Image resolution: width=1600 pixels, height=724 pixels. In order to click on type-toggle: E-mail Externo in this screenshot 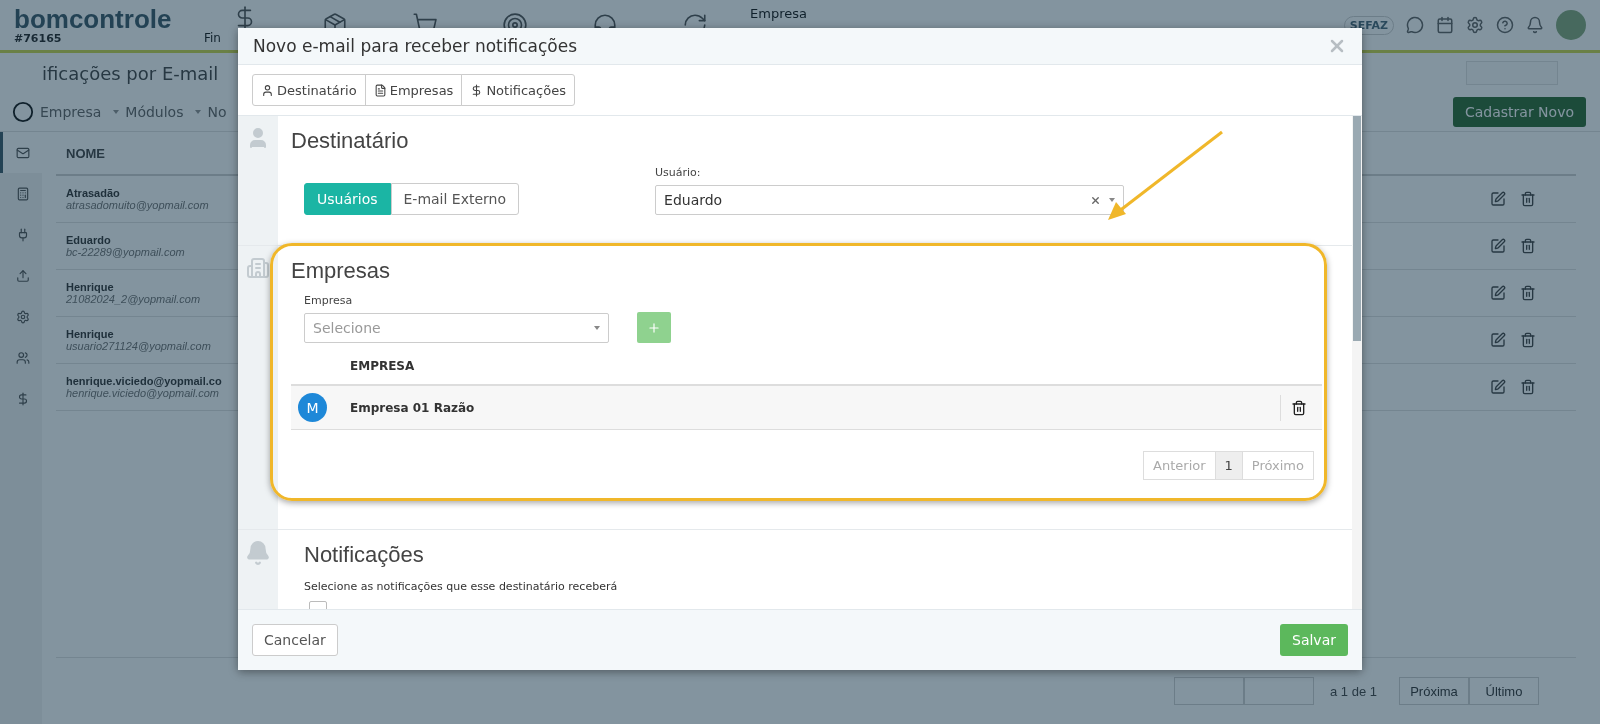, I will do `click(455, 199)`.